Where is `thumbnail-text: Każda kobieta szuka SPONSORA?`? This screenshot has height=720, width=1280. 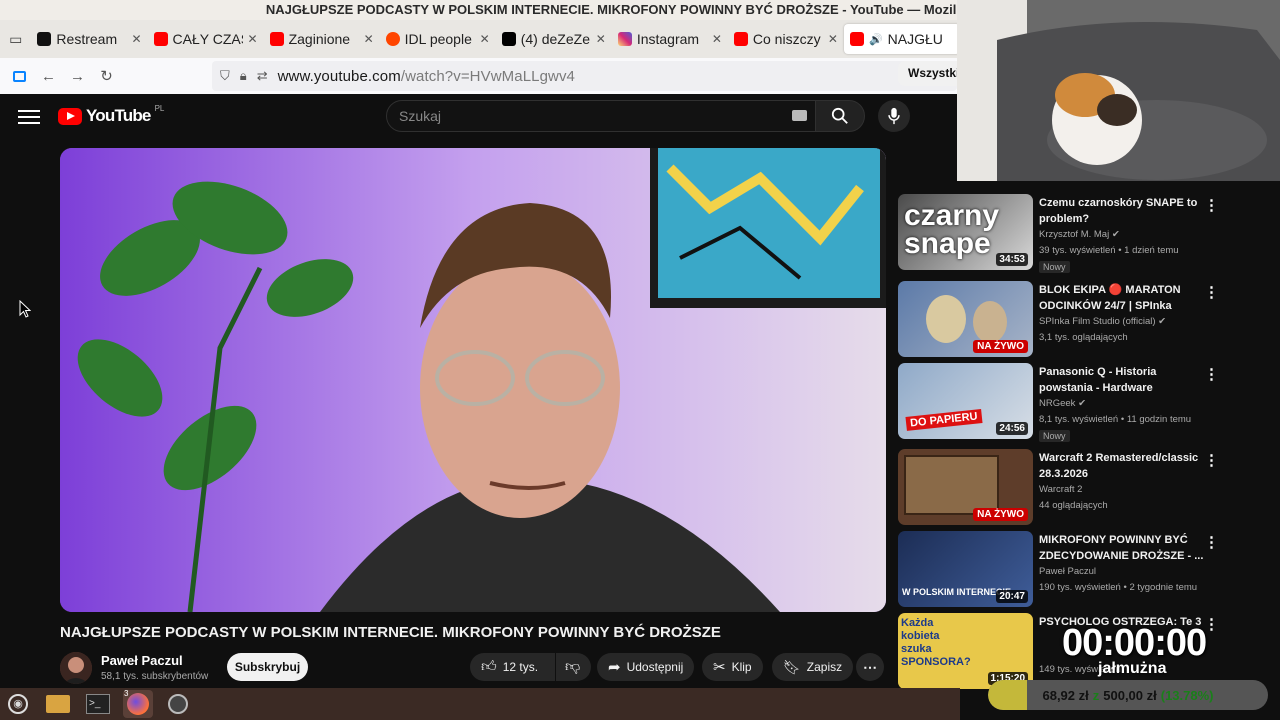 thumbnail-text: Każda kobieta szuka SPONSORA? is located at coordinates (936, 642).